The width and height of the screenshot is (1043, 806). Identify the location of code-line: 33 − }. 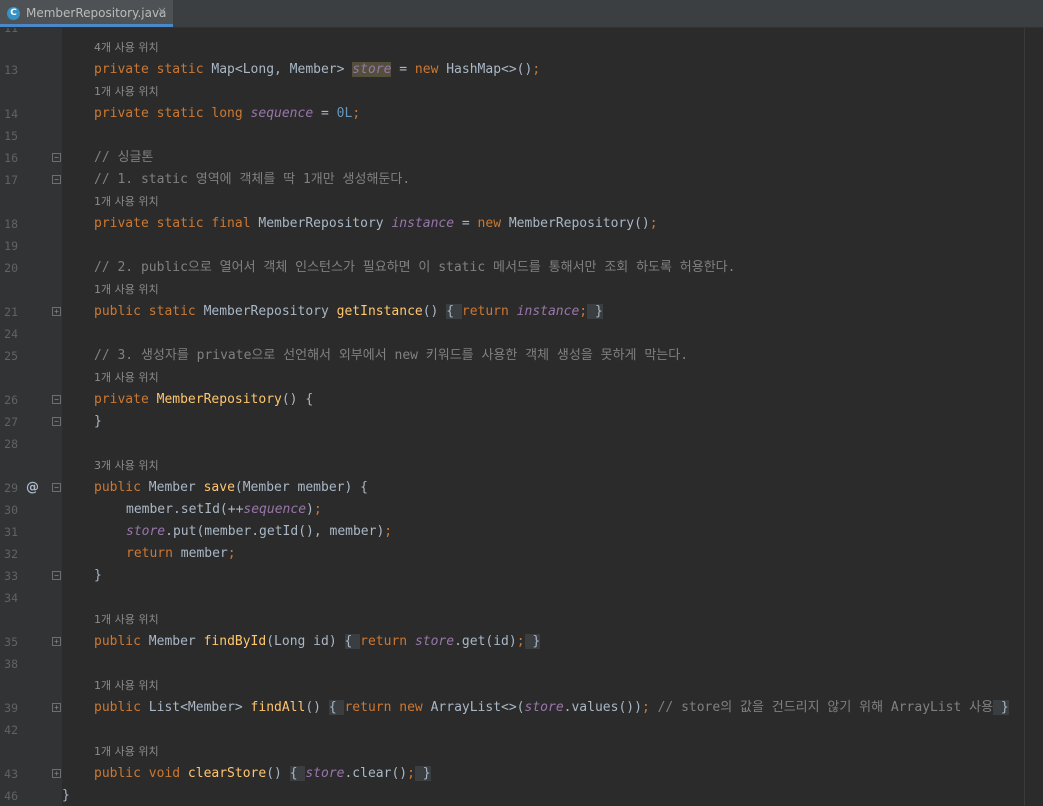
(521, 576).